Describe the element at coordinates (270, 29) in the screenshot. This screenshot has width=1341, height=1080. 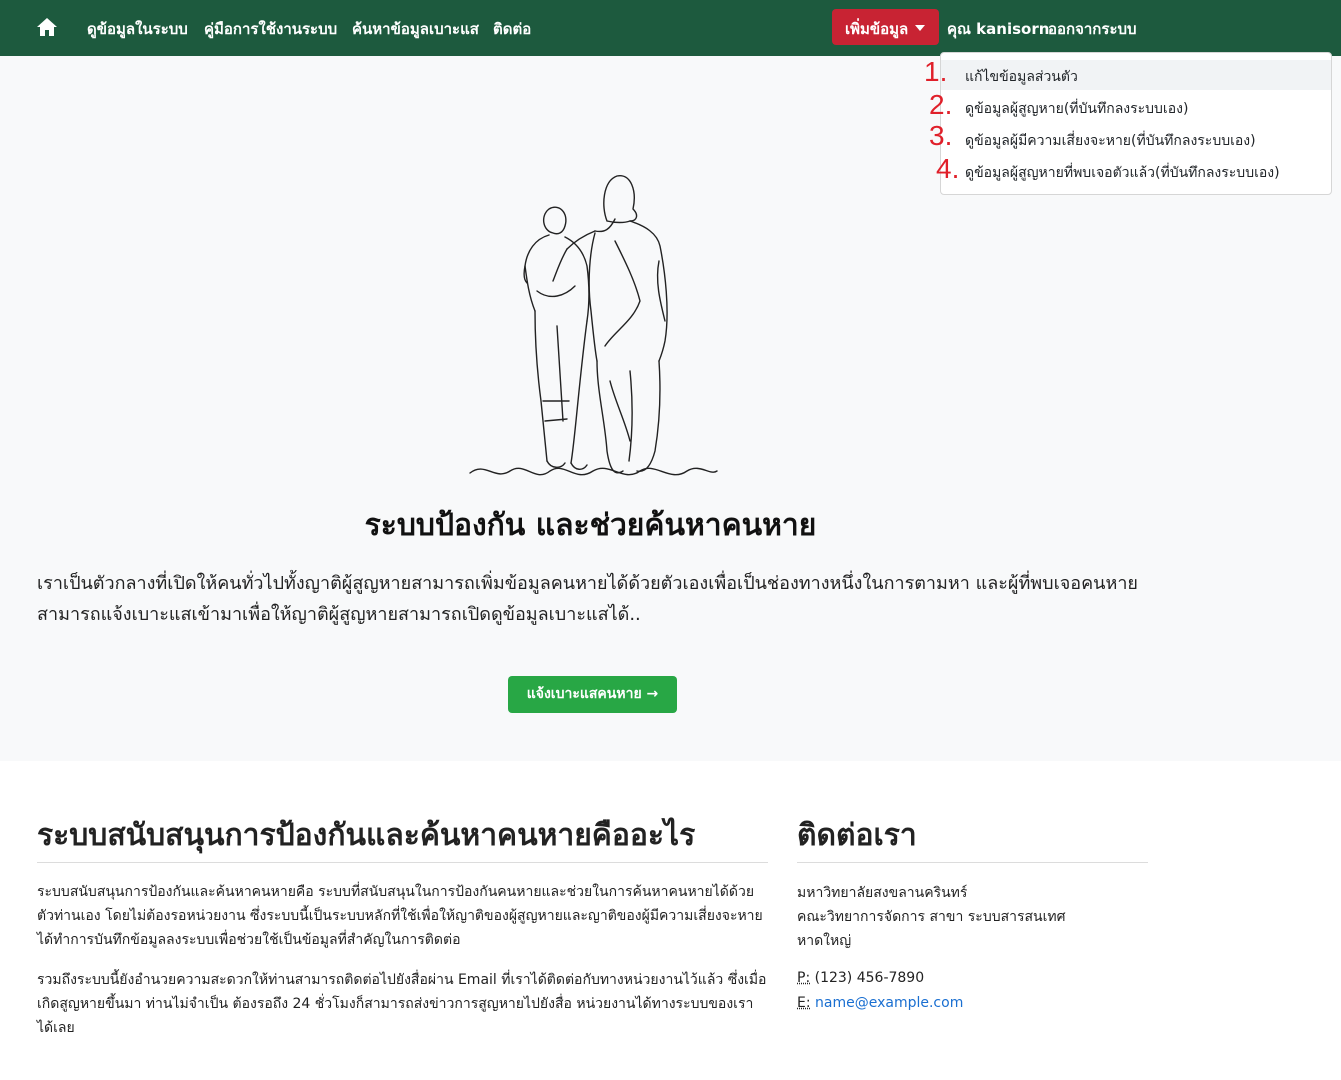
I see `nav-link-manual: คู่มือการใช้งานระบบ` at that location.